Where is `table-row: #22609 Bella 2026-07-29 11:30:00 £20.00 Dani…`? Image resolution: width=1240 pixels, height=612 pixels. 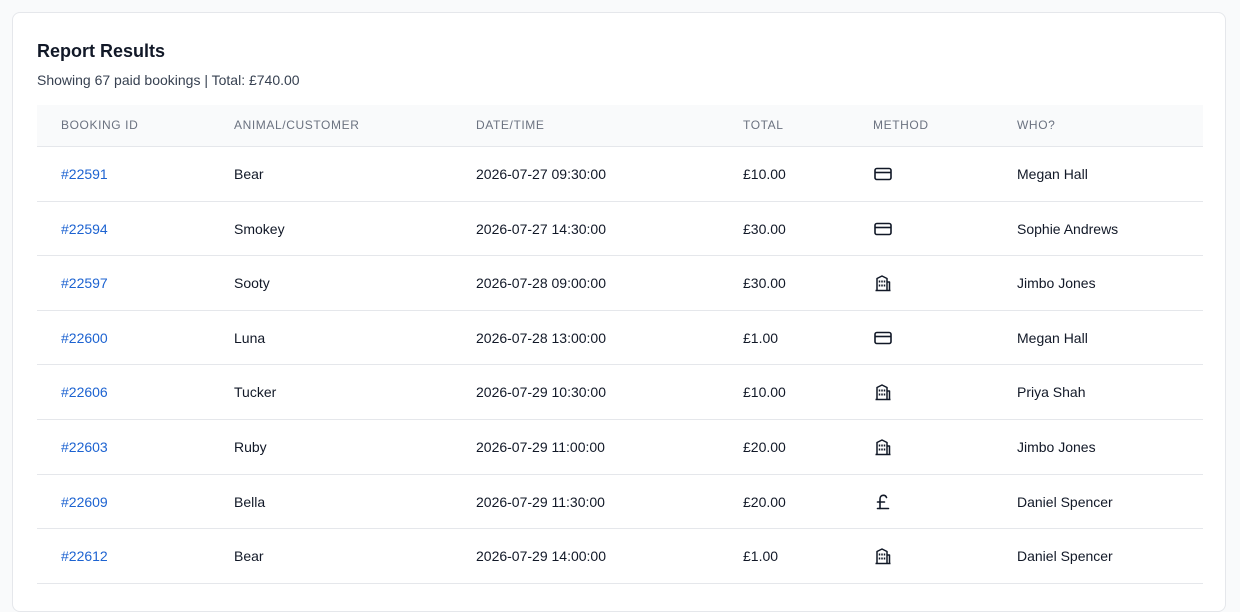 table-row: #22609 Bella 2026-07-29 11:30:00 £20.00 Dani… is located at coordinates (620, 502).